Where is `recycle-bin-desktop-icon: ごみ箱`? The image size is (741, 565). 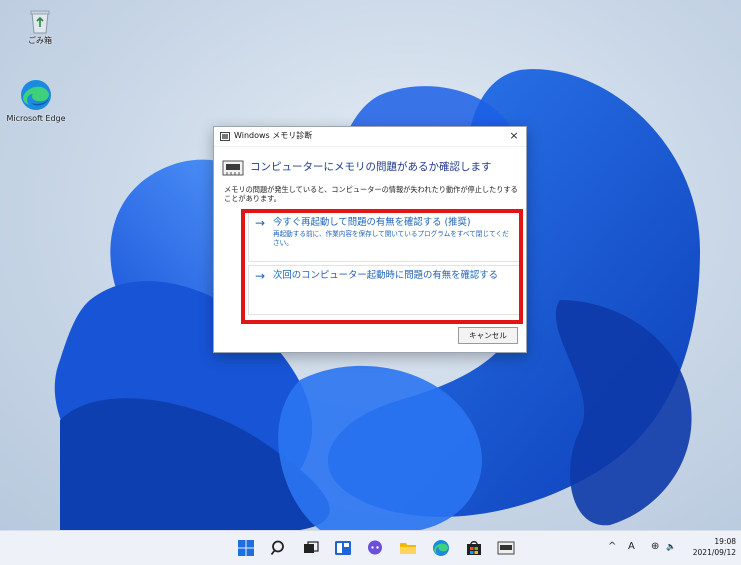
recycle-bin-desktop-icon: ごみ箱 is located at coordinates (40, 27).